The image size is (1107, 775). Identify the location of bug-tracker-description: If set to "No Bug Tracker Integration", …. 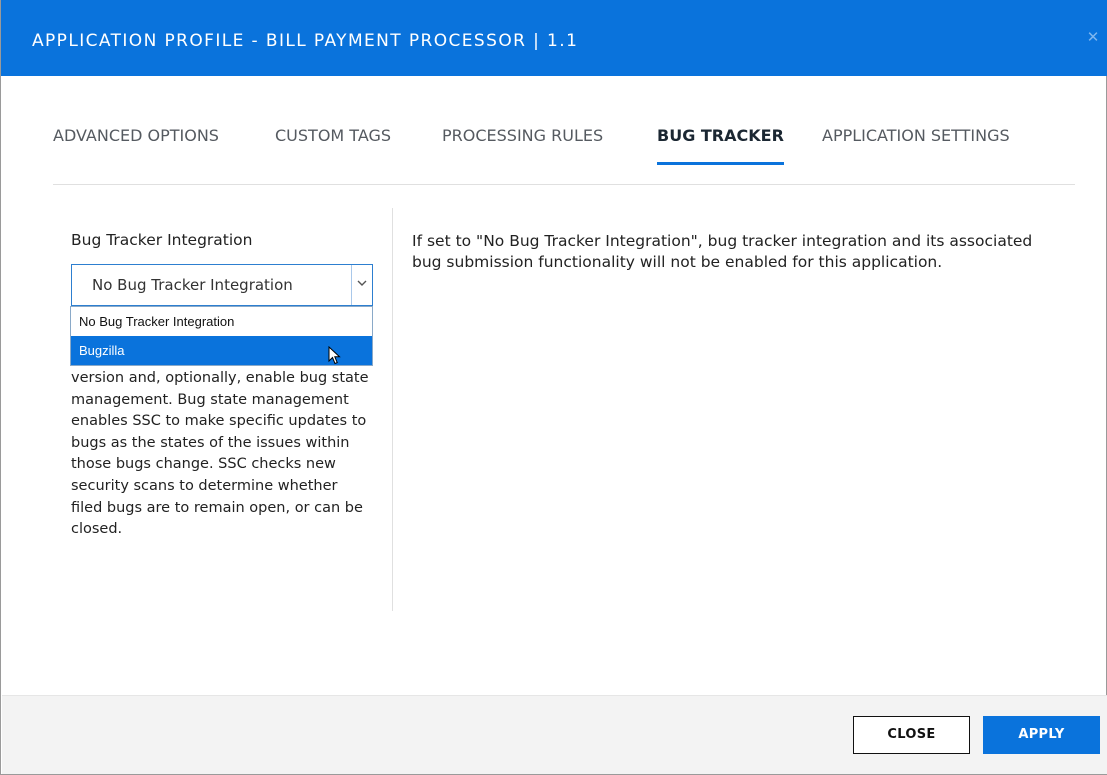
(722, 251).